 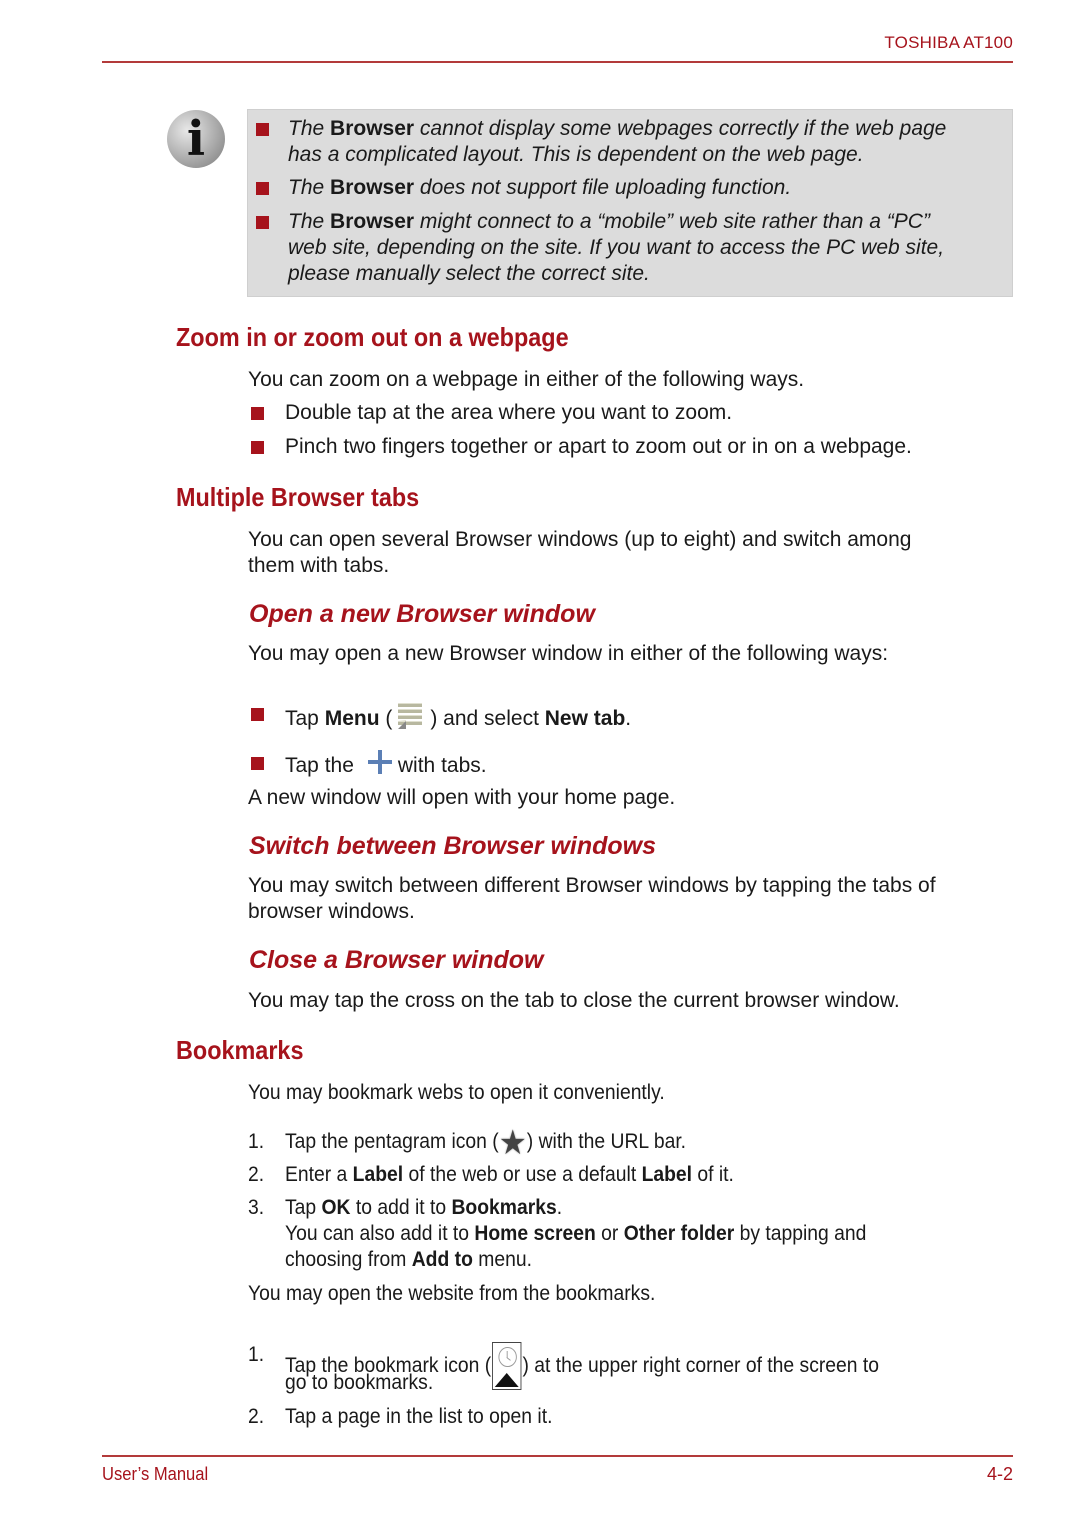 What do you see at coordinates (380, 1233) in the screenshot?
I see `text: You can also add it to` at bounding box center [380, 1233].